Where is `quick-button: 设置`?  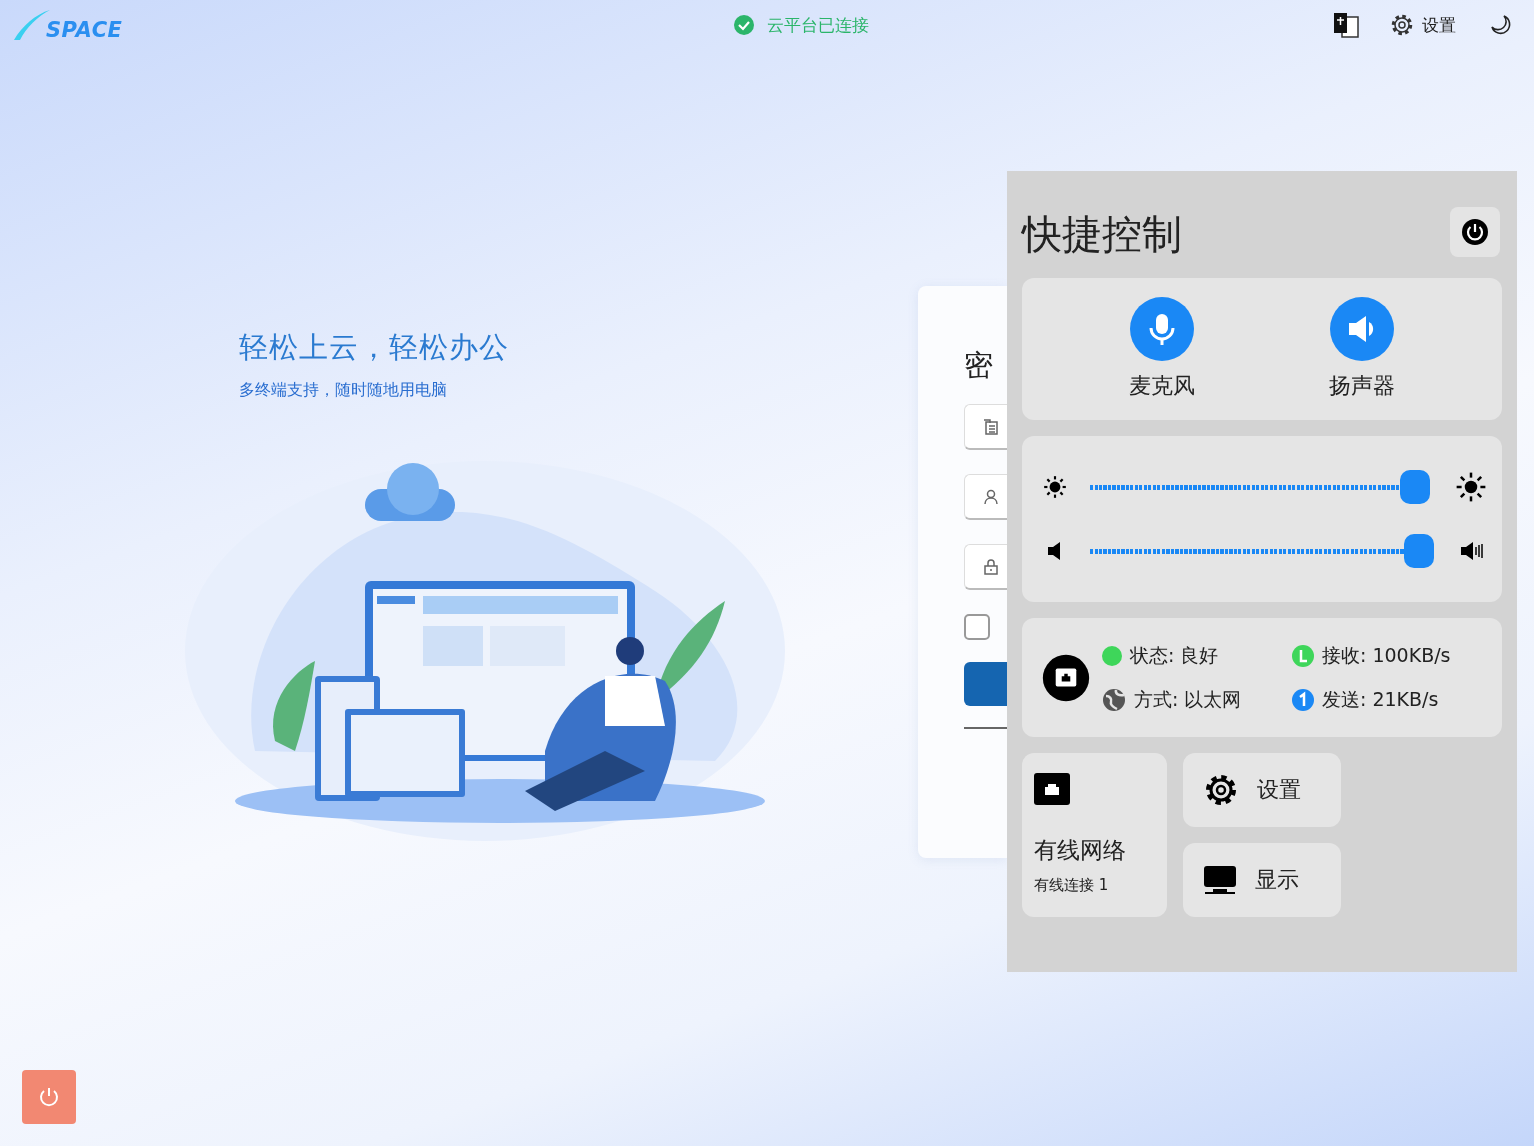 quick-button: 设置 is located at coordinates (1262, 790).